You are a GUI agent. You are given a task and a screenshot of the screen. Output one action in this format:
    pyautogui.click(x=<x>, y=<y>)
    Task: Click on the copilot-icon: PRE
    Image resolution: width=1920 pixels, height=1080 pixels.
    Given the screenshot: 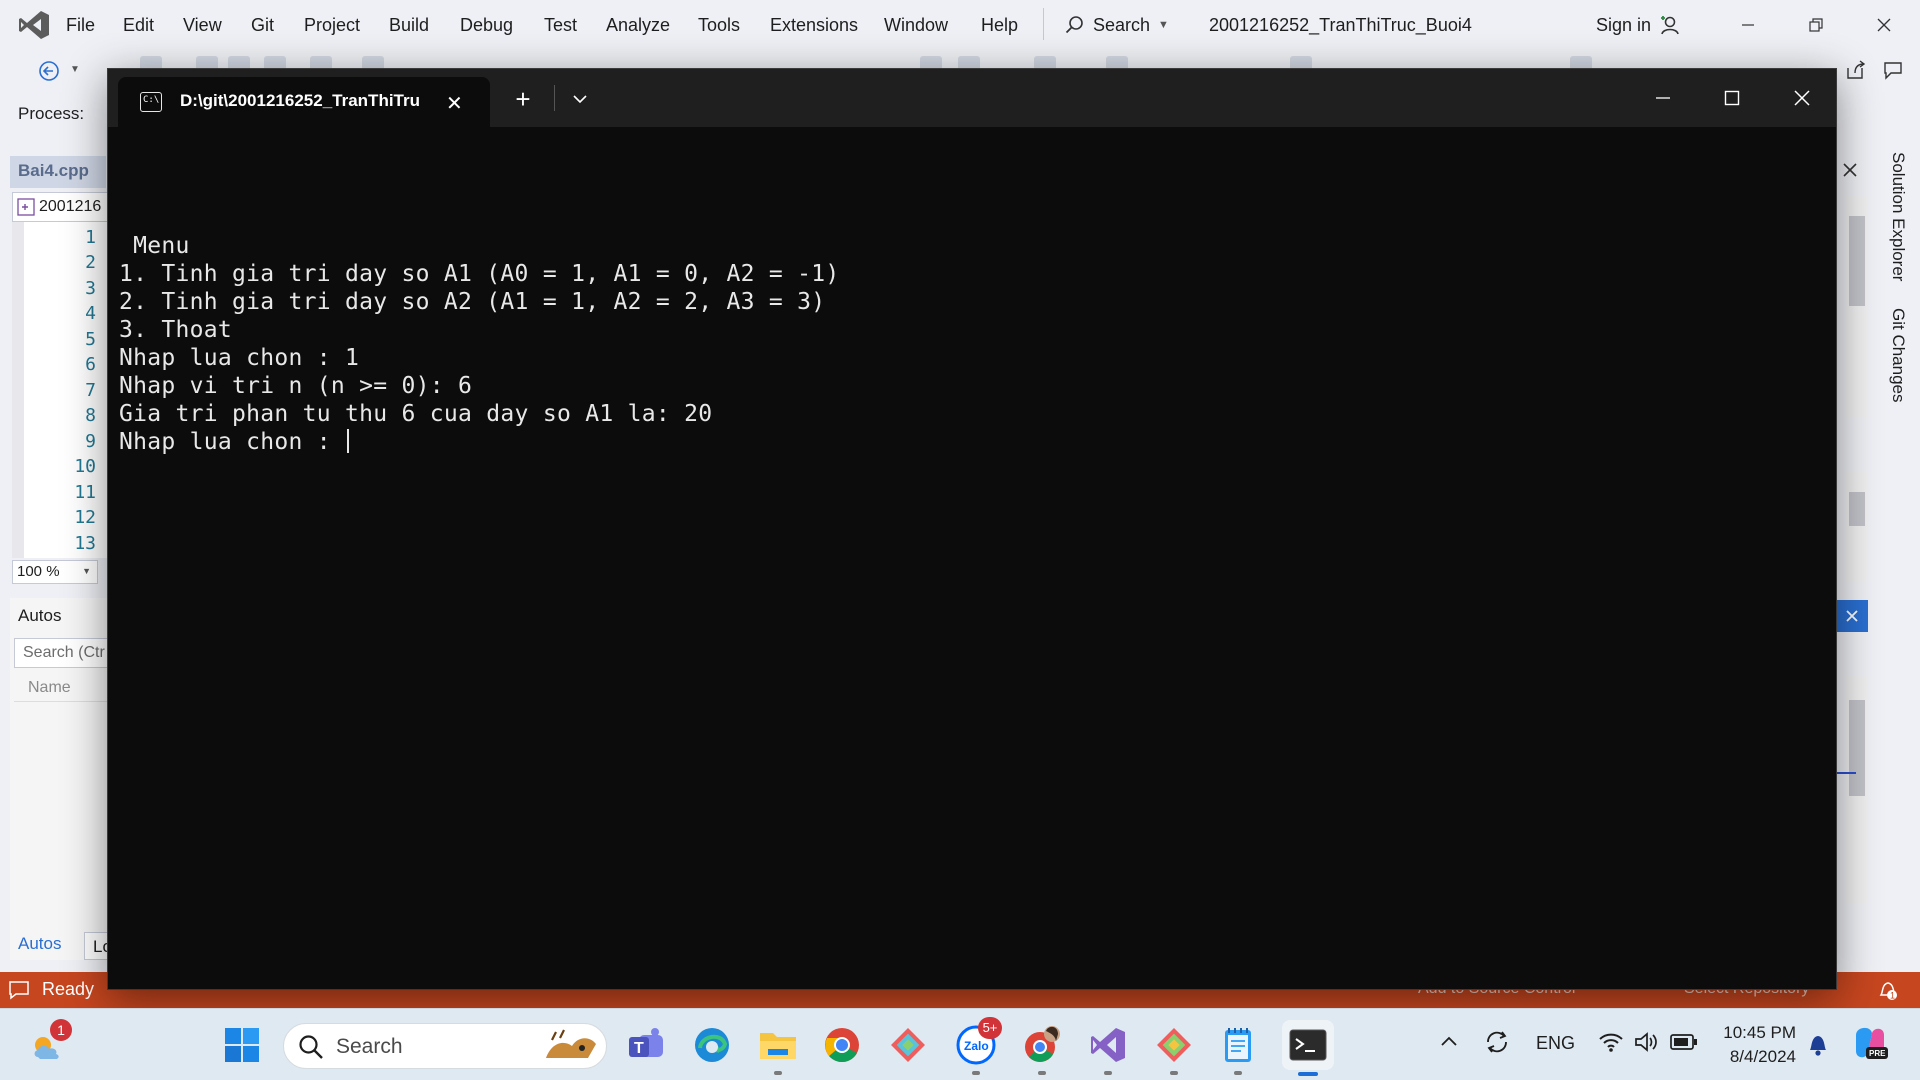 What is the action you would take?
    pyautogui.click(x=1870, y=1043)
    